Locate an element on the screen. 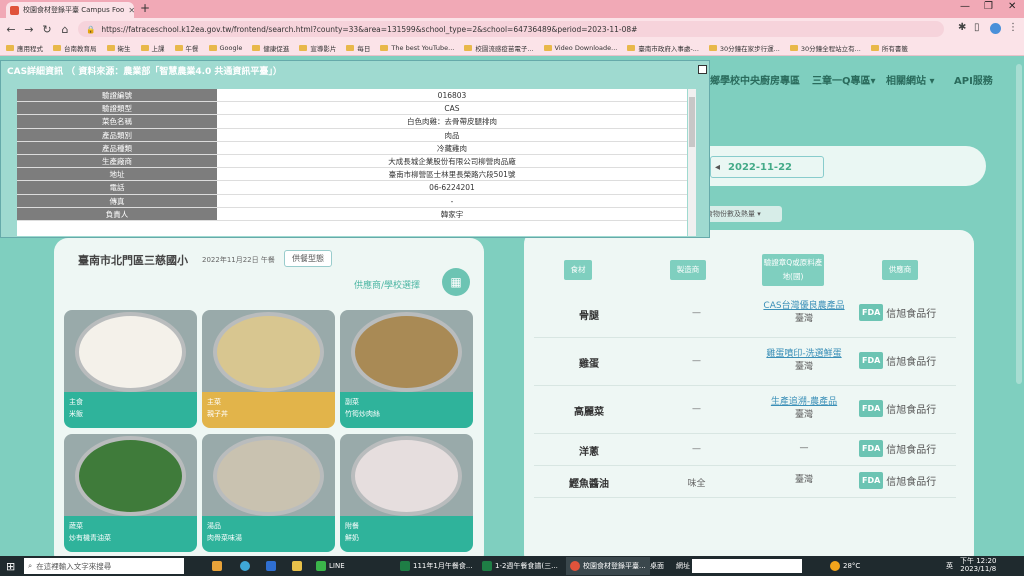 This screenshot has width=1024, height=576. ingredient-maker: — is located at coordinates (696, 449).